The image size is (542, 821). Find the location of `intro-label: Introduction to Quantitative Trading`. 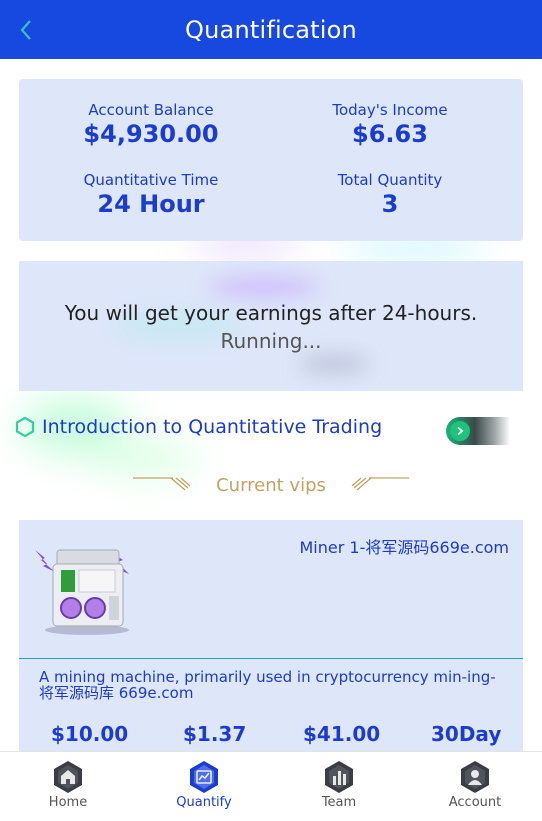

intro-label: Introduction to Quantitative Trading is located at coordinates (212, 427).